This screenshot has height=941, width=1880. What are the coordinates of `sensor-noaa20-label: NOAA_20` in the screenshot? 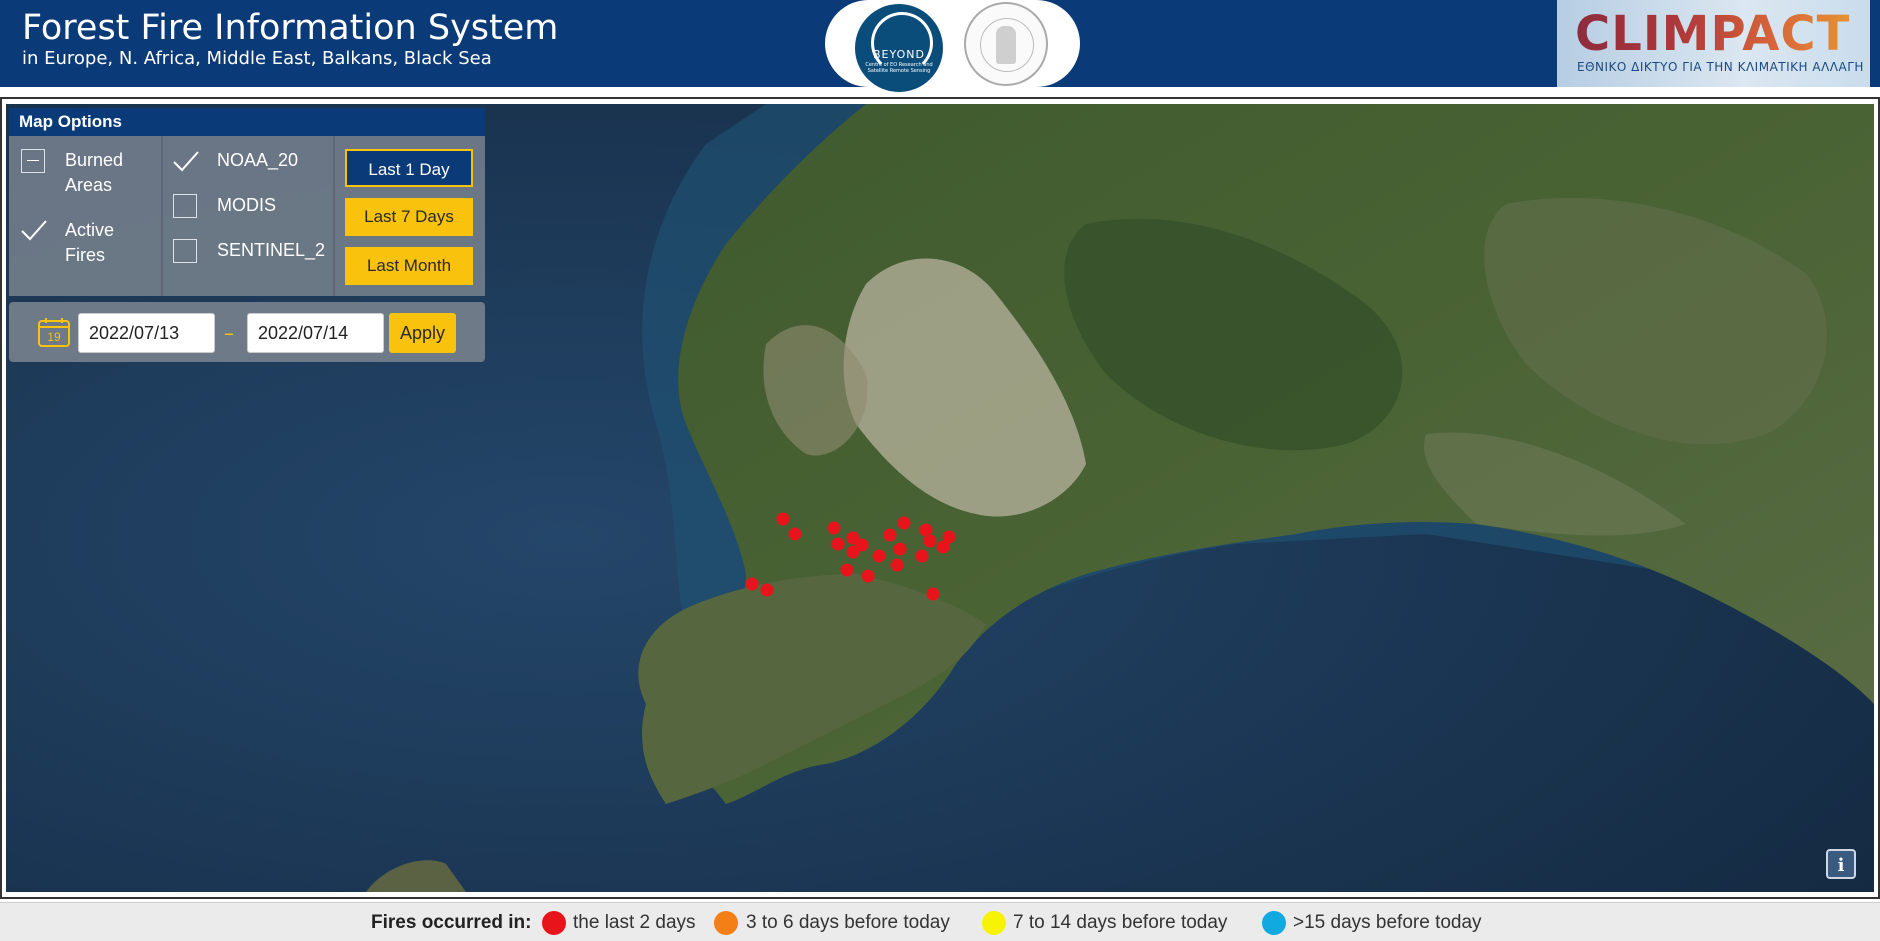 It's located at (258, 160).